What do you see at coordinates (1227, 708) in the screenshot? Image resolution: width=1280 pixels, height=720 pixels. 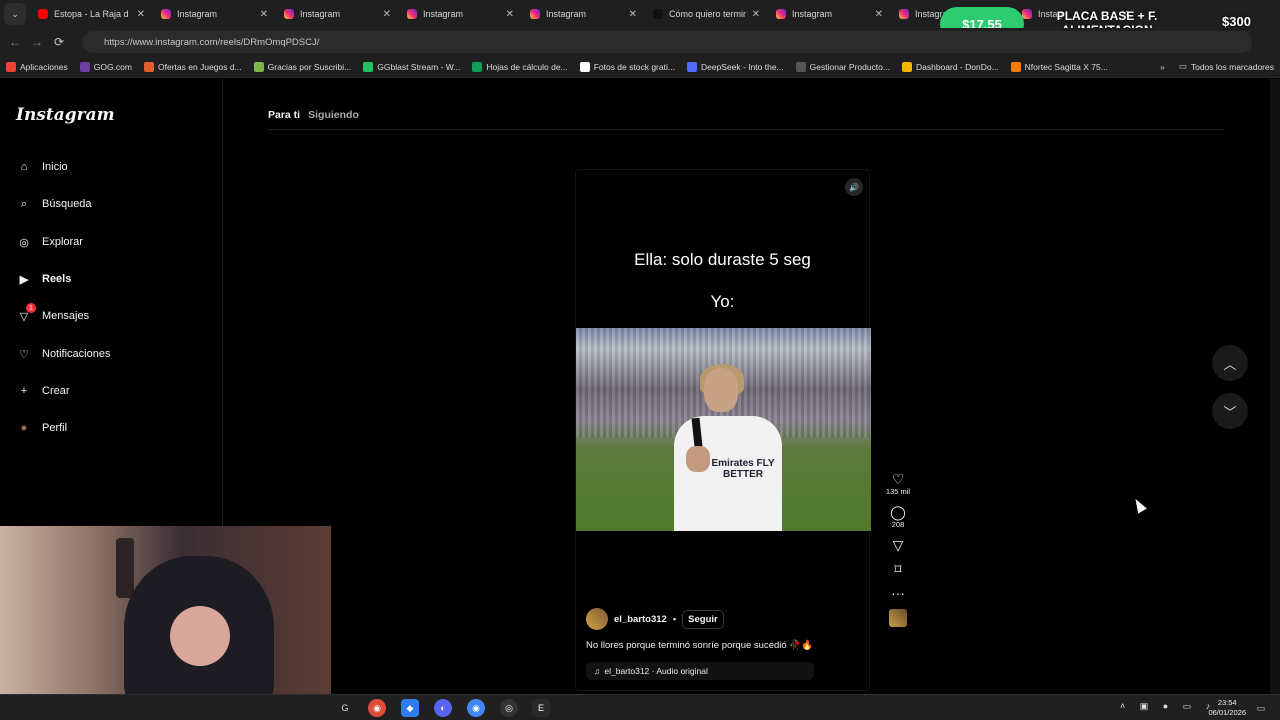 I see `clock: 23:54 06/01/2026` at bounding box center [1227, 708].